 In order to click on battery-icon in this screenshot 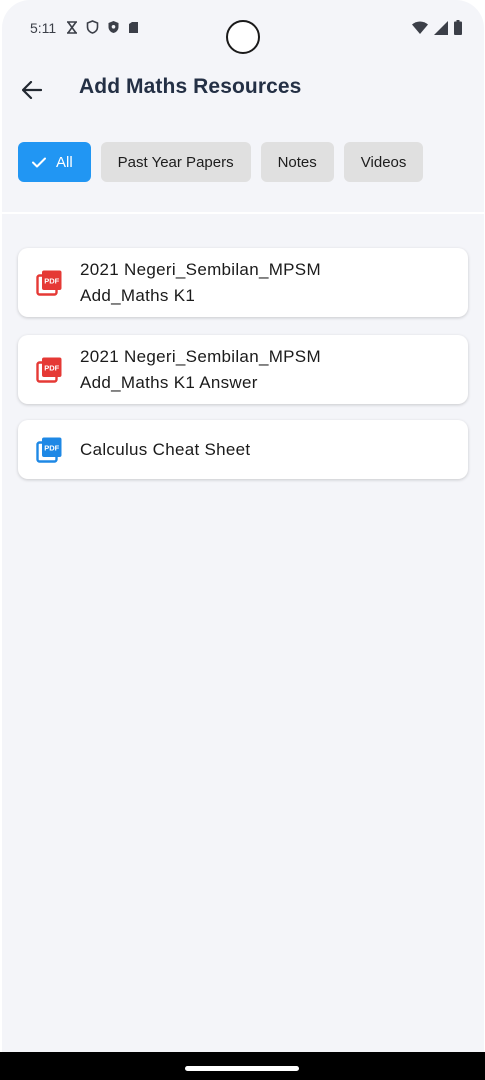, I will do `click(458, 27)`.